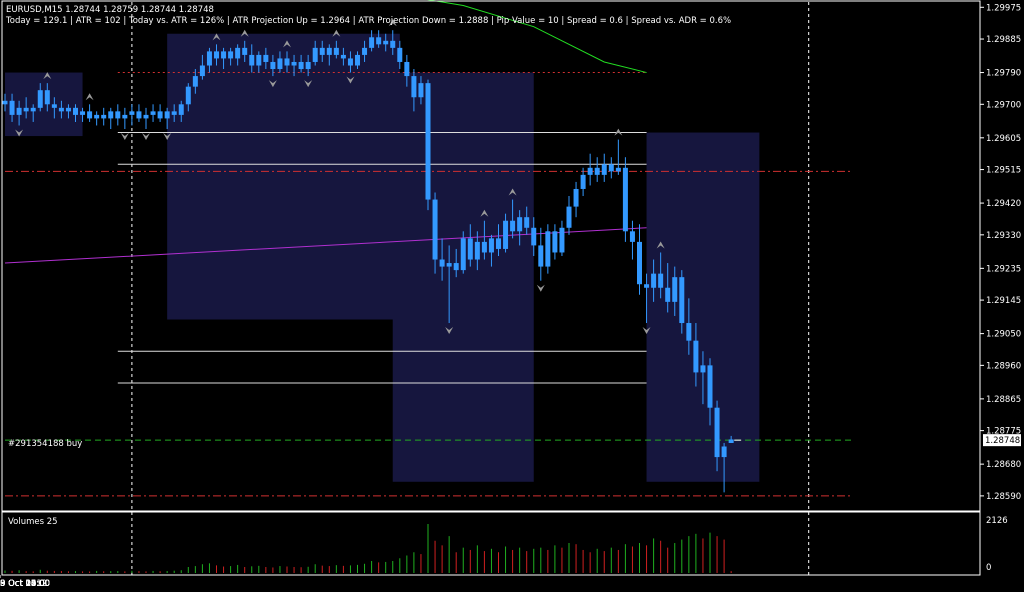 This screenshot has width=1024, height=592. What do you see at coordinates (45, 444) in the screenshot?
I see `order-label: #291354188 buy` at bounding box center [45, 444].